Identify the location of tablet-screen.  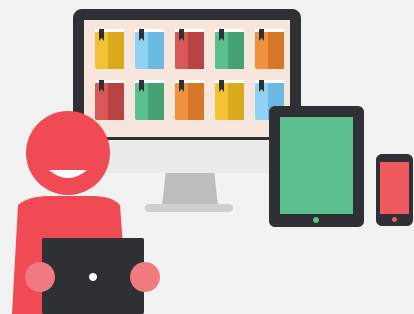
(316, 165).